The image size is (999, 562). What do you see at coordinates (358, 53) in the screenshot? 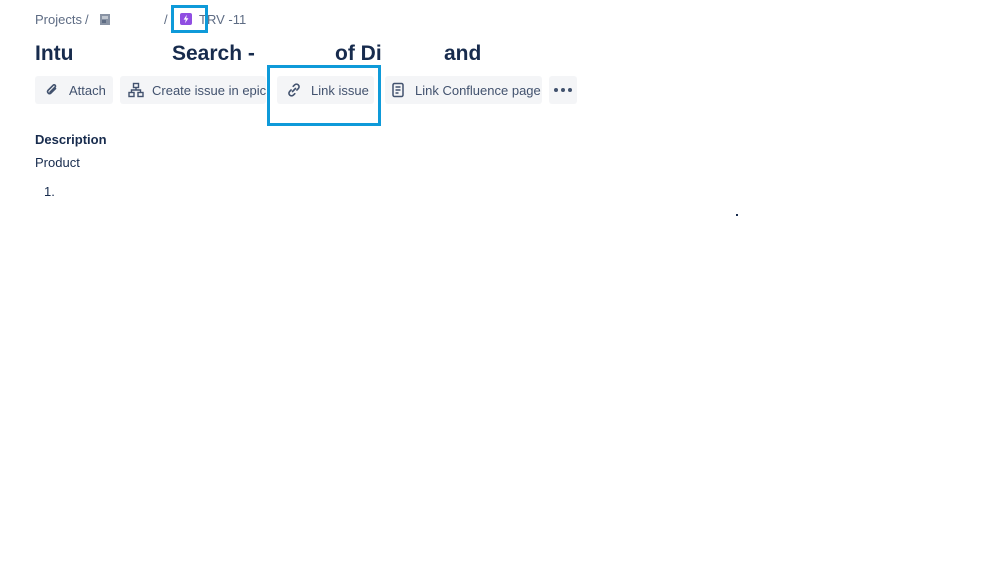
I see `issue-title-part: of Di` at bounding box center [358, 53].